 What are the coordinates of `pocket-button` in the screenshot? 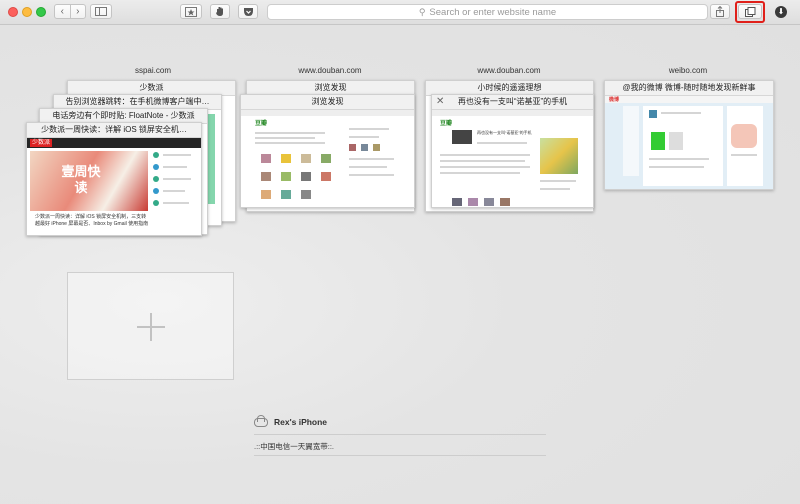 It's located at (248, 11).